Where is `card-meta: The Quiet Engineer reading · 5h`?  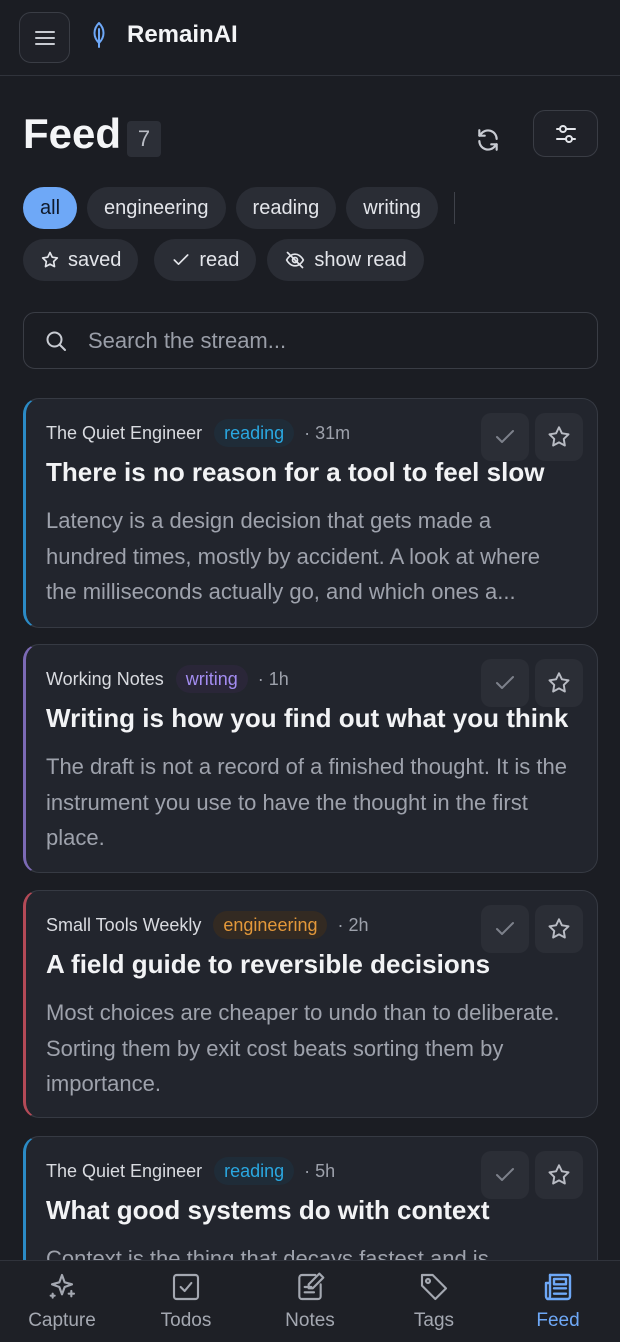
card-meta: The Quiet Engineer reading · 5h is located at coordinates (190, 1171).